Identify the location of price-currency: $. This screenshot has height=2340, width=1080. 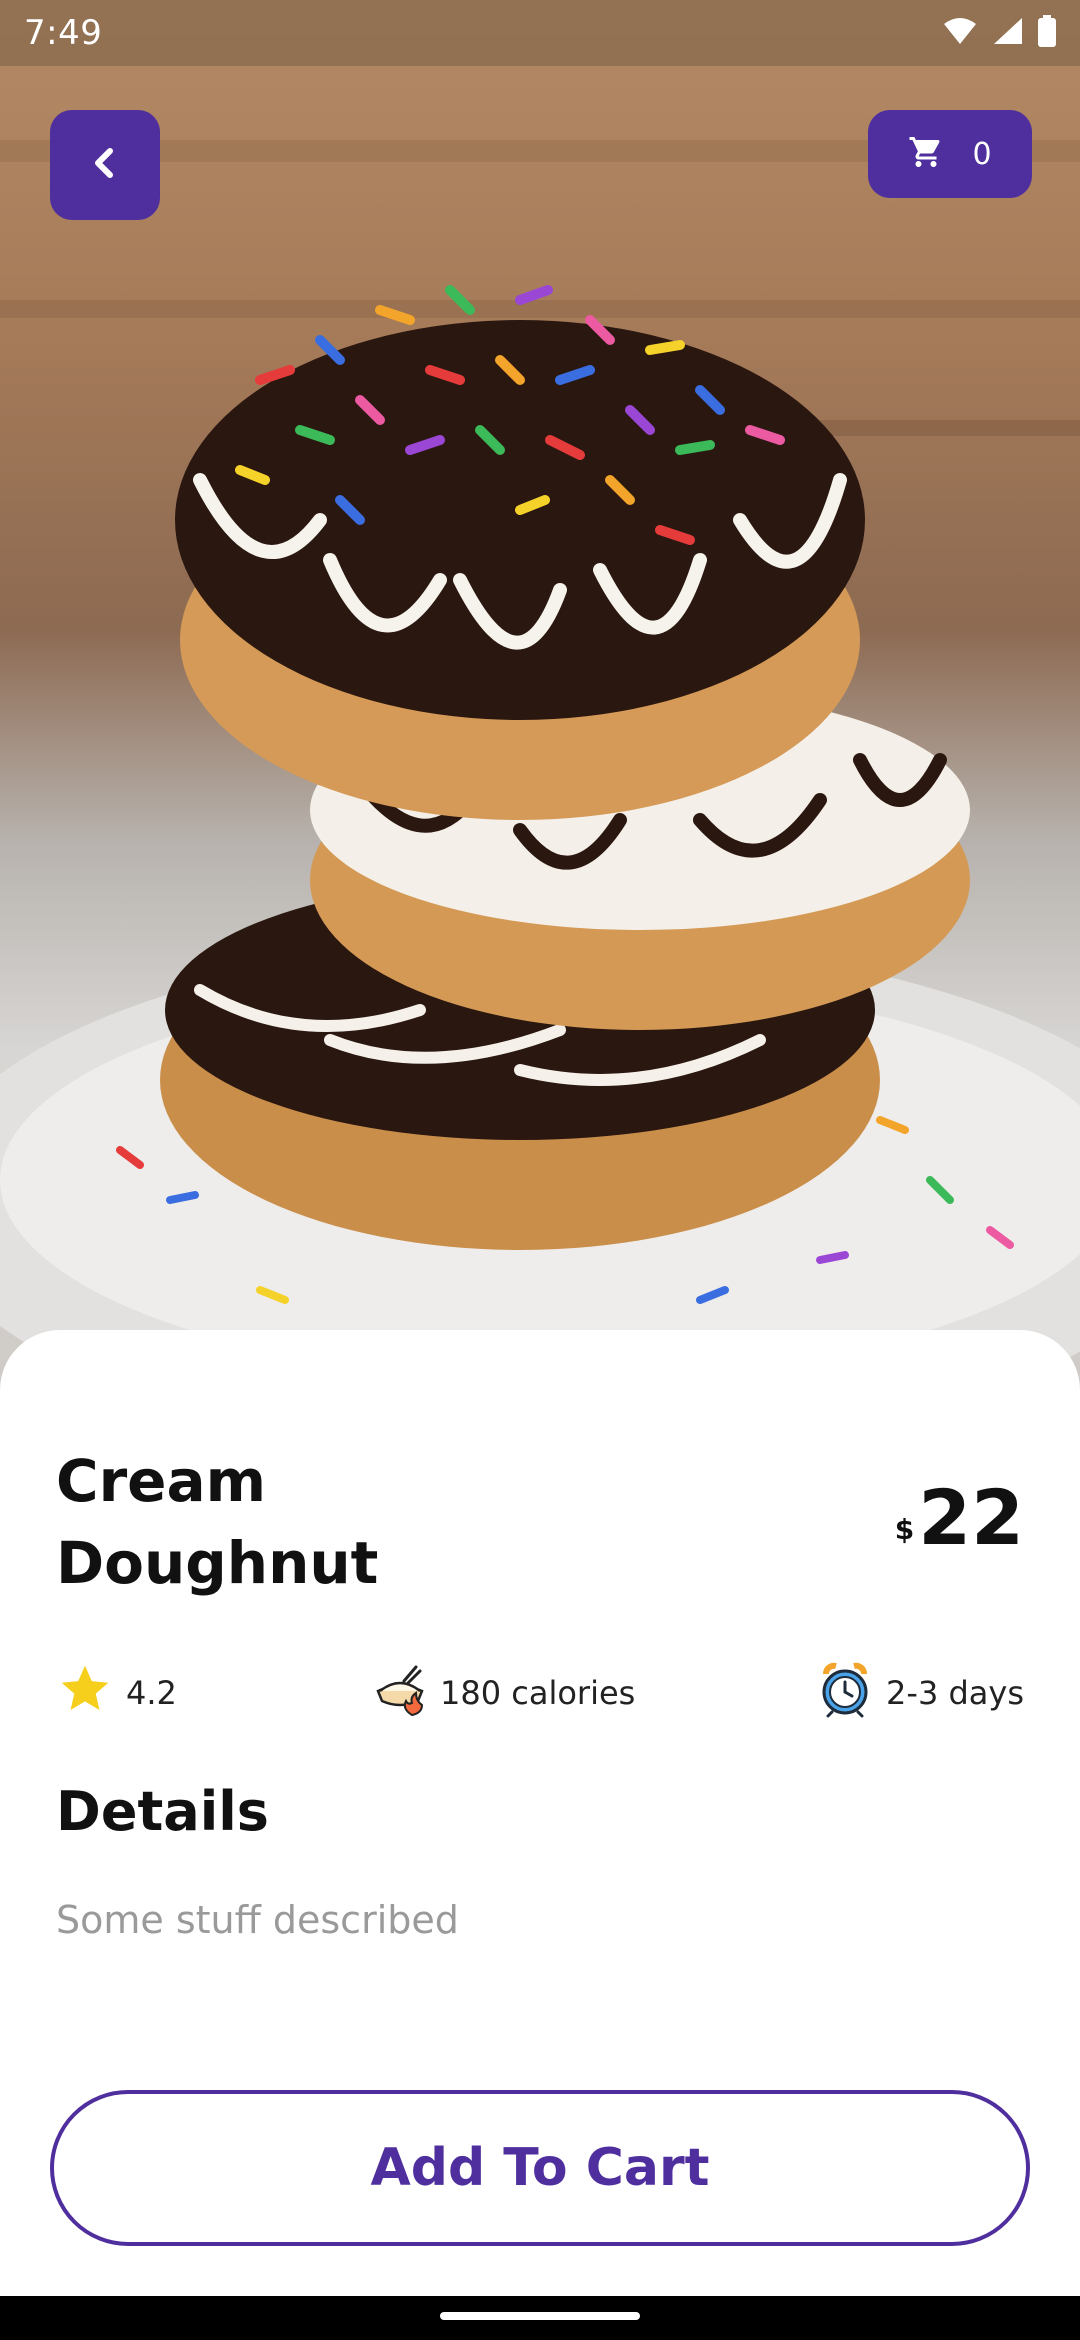
(904, 1529).